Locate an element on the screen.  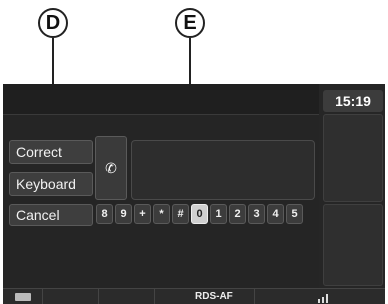
correct-button: Correct is located at coordinates (51, 152).